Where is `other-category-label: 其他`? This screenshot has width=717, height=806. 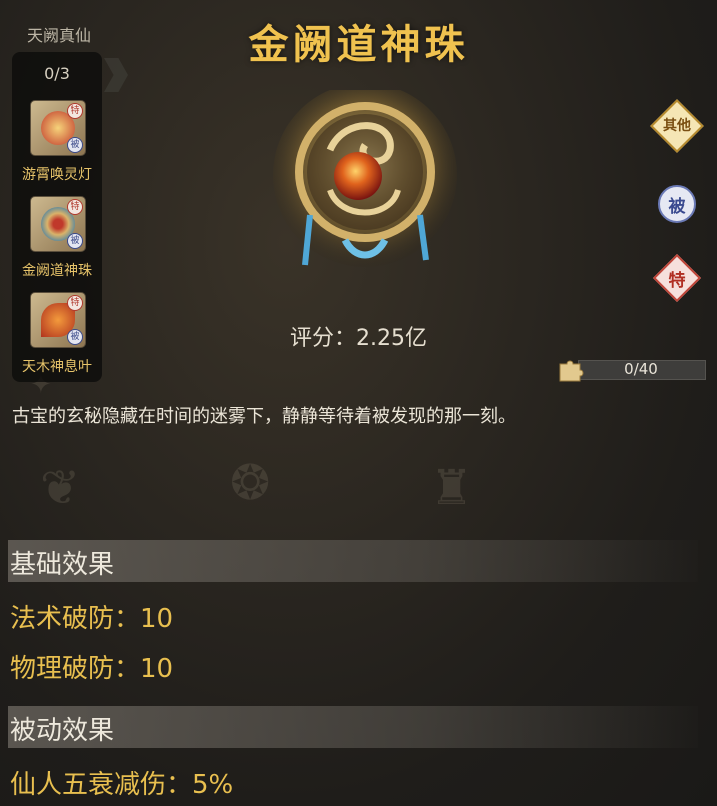
other-category-label: 其他 is located at coordinates (677, 125).